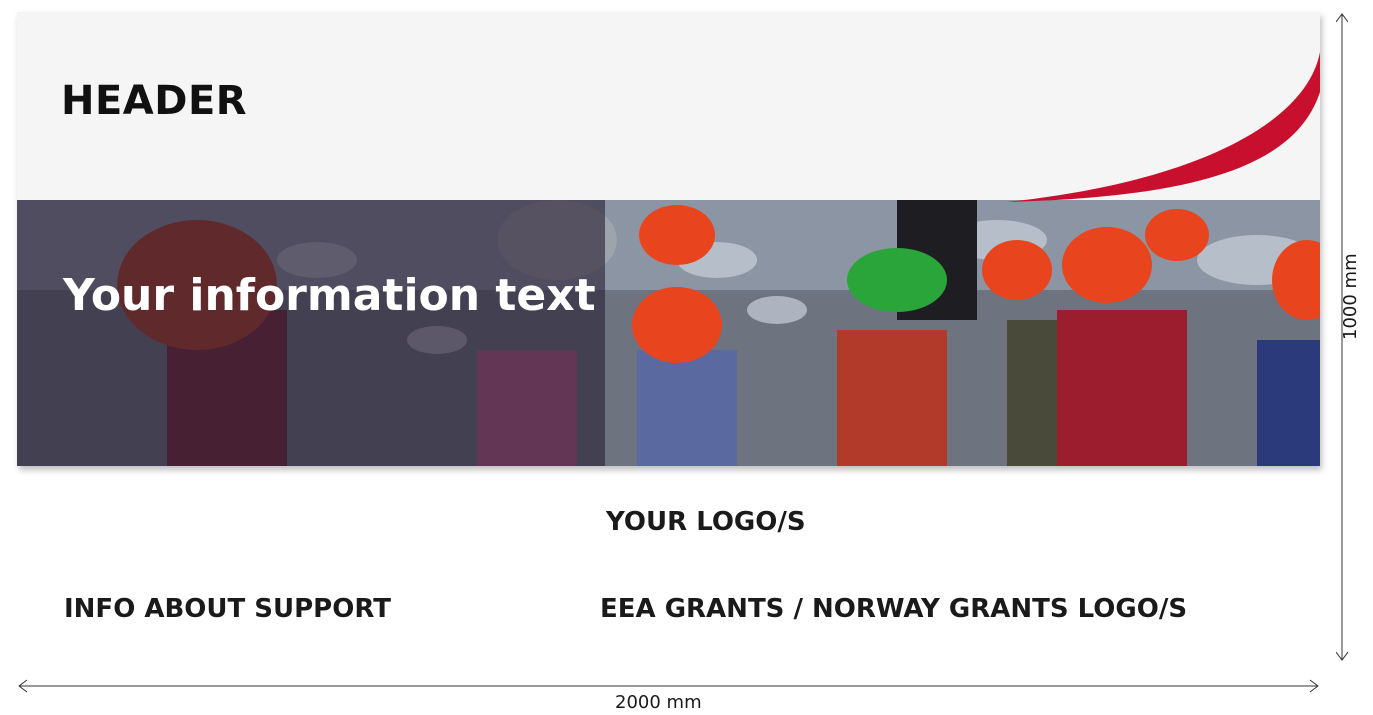  Describe the element at coordinates (894, 609) in the screenshot. I see `grants-logos-label: EEA GRANTS / NORWAY GRANTS LOGO/S` at that location.